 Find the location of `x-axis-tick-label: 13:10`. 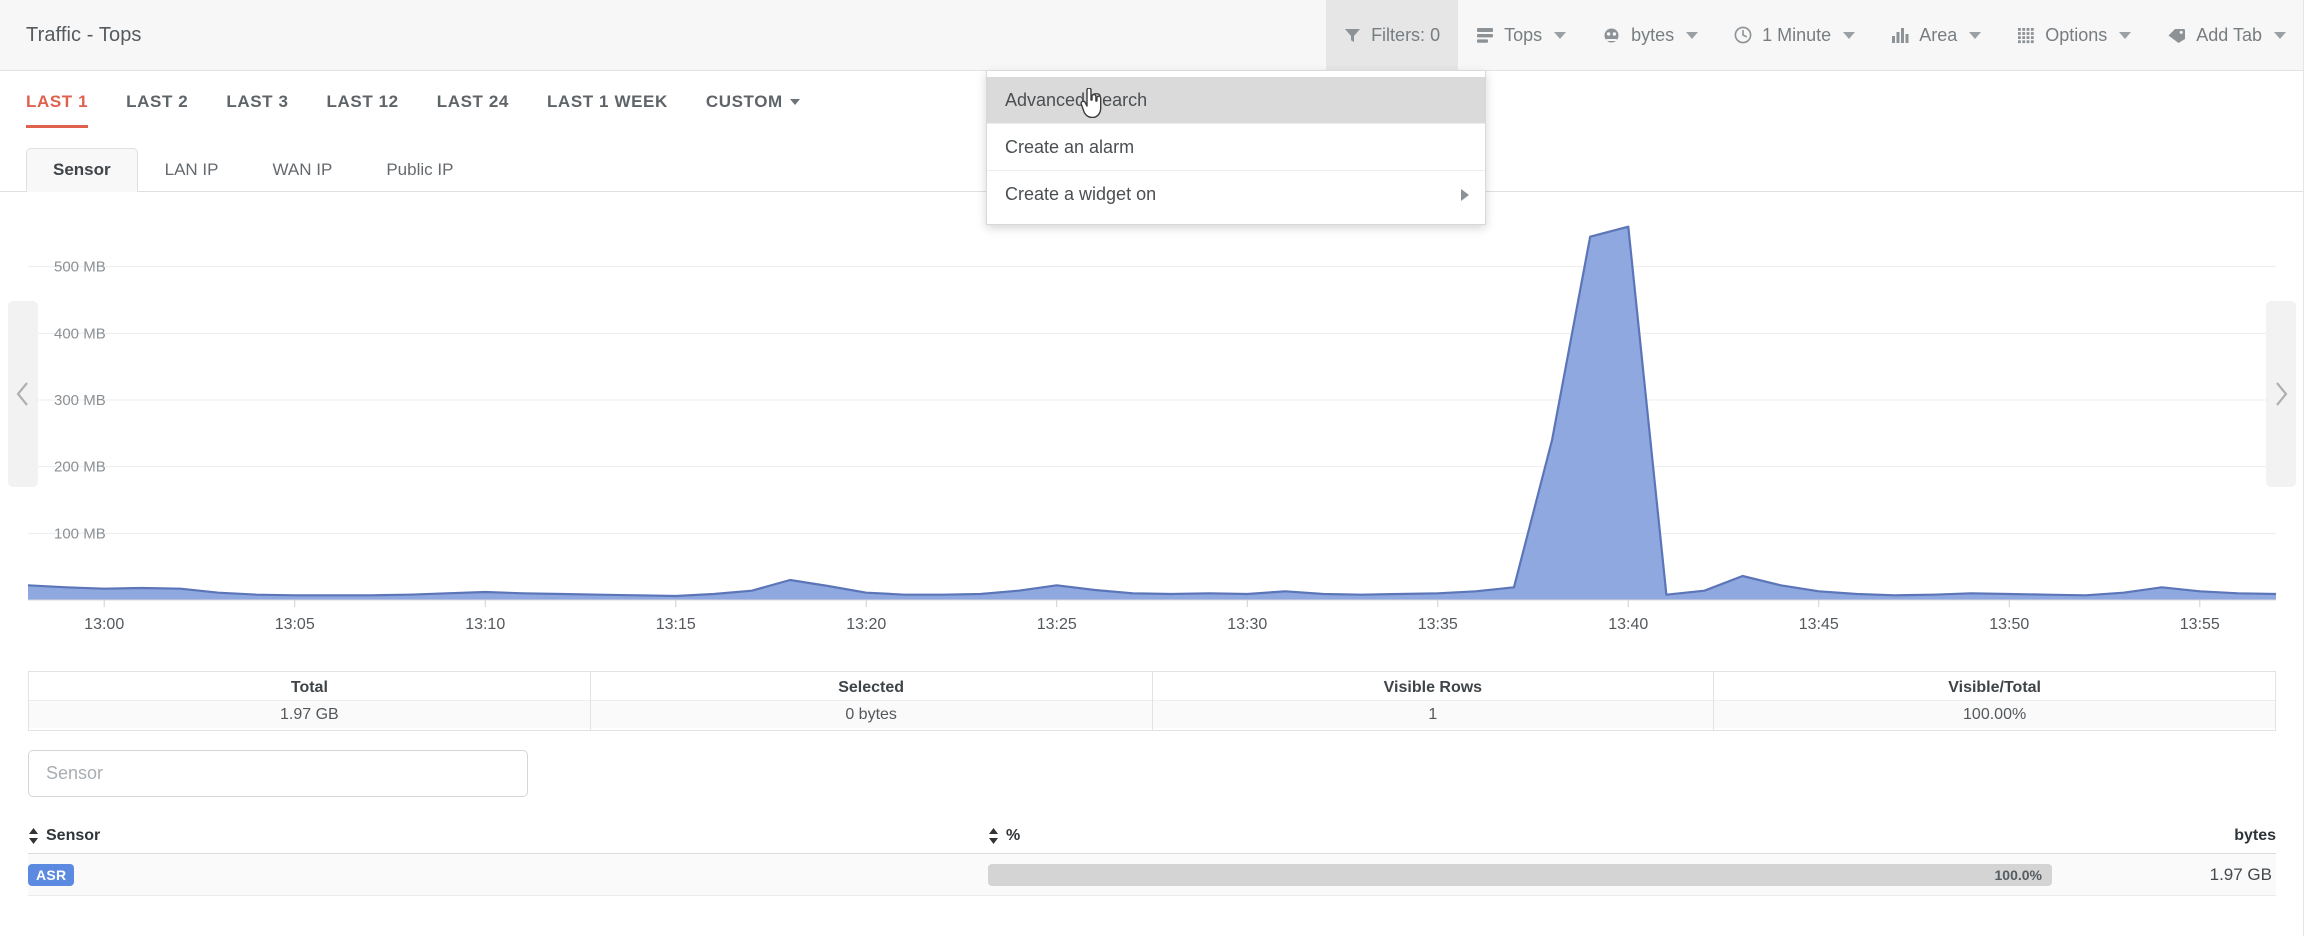

x-axis-tick-label: 13:10 is located at coordinates (485, 624).